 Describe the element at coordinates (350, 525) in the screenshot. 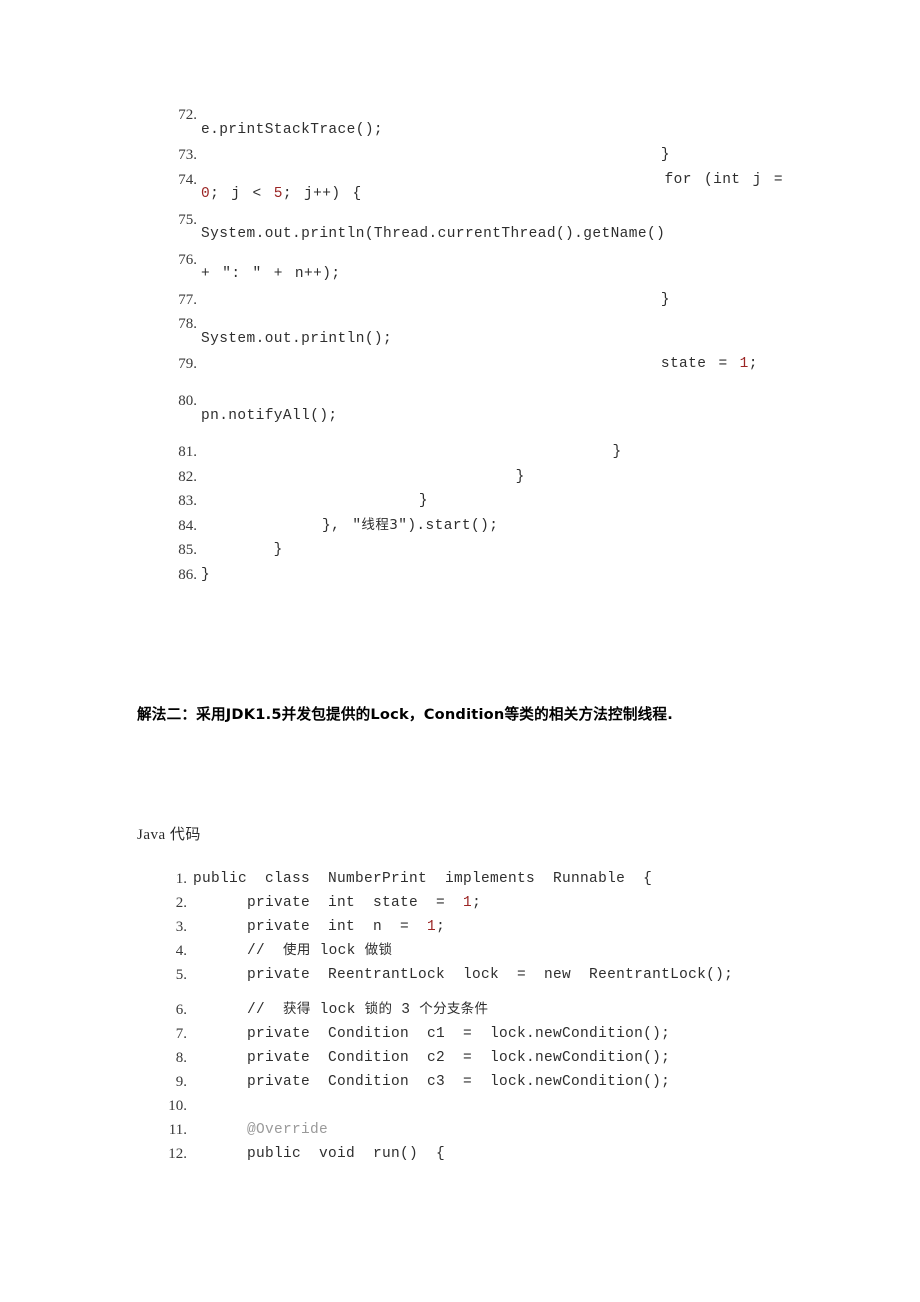

I see `code-text: }, "线程3").start();` at that location.